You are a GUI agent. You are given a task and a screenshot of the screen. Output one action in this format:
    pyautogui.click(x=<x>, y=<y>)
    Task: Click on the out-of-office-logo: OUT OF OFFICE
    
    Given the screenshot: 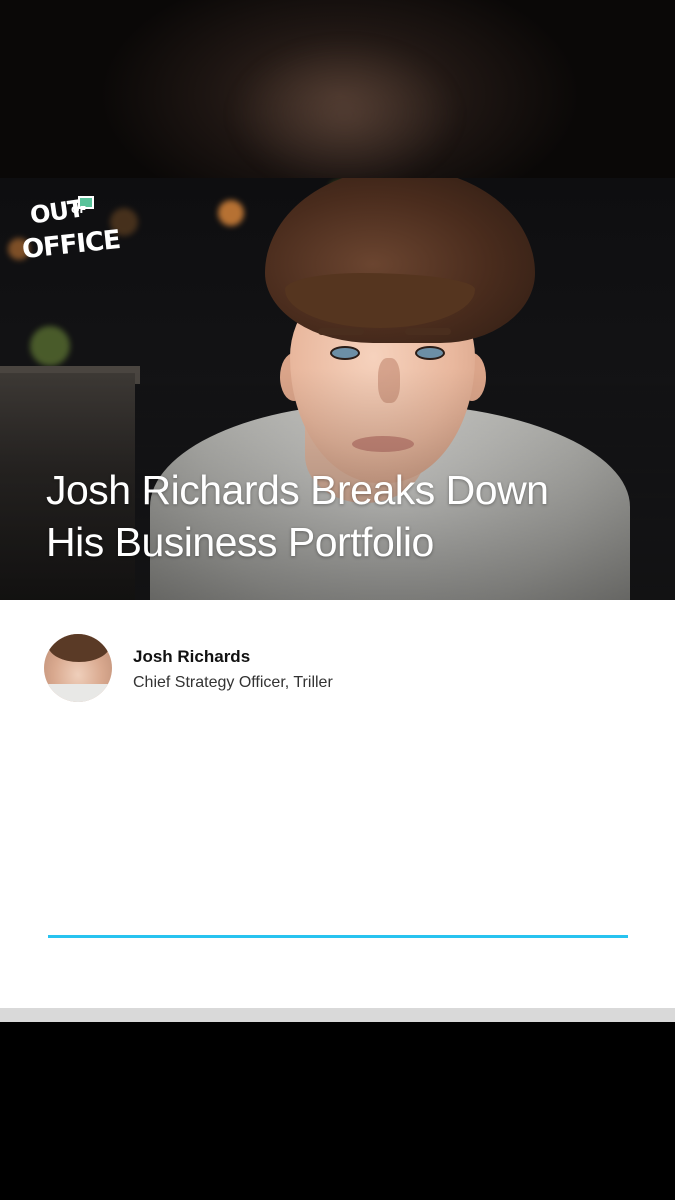 What is the action you would take?
    pyautogui.click(x=71, y=231)
    